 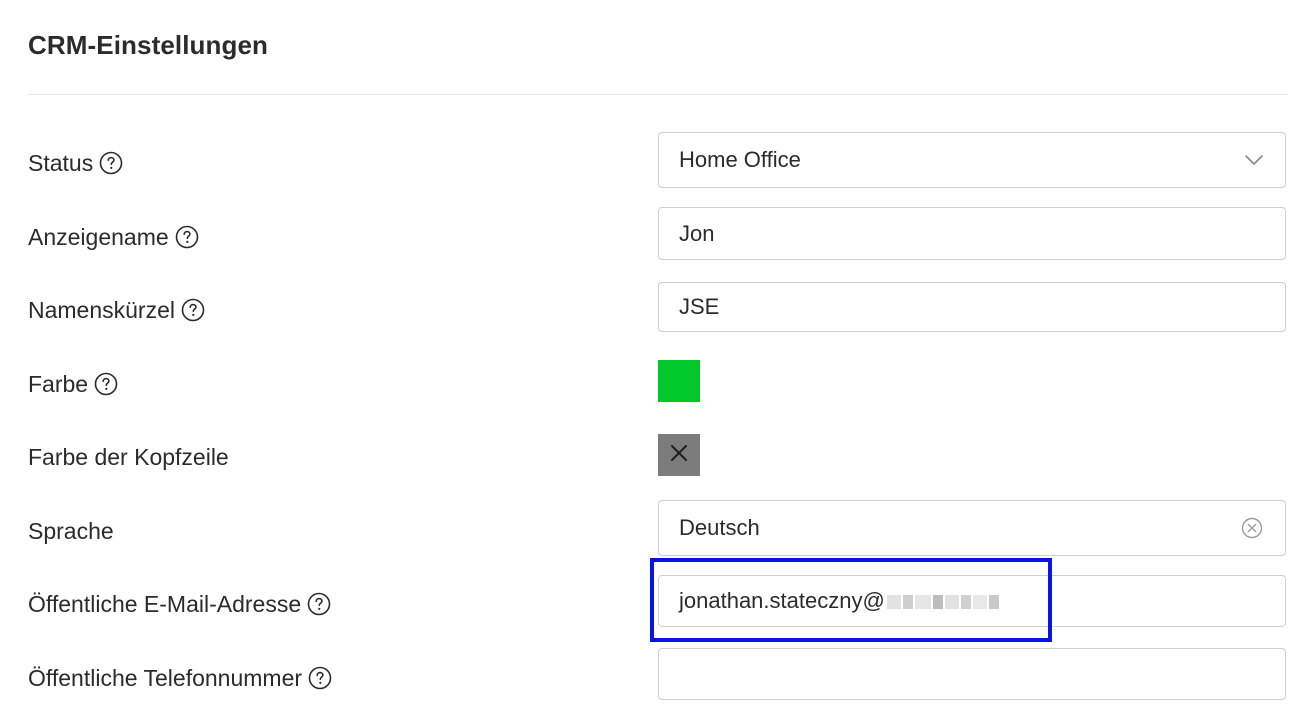 I want to click on language-select: Deutsch, so click(x=972, y=528).